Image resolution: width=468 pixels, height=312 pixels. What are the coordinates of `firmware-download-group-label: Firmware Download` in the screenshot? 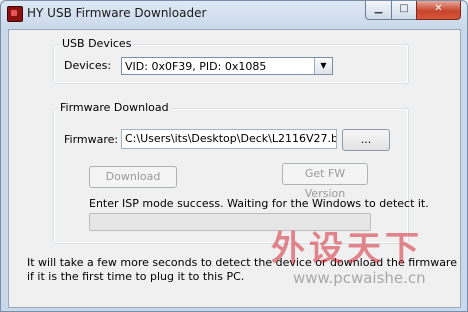 It's located at (114, 107).